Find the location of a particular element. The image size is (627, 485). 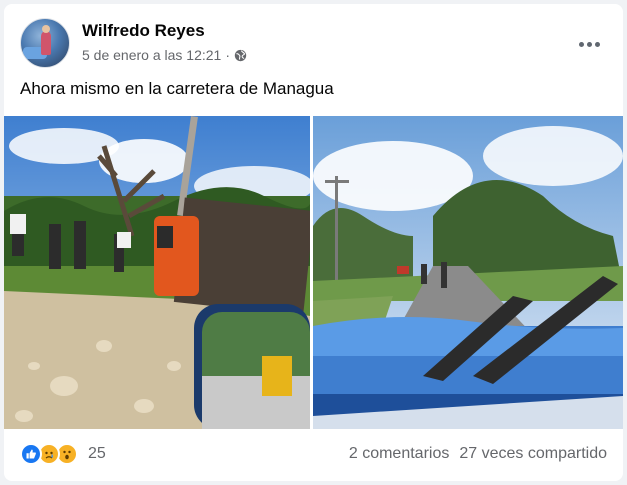

post-footer: 25 2 comentarios 27 veces compartido is located at coordinates (313, 454).